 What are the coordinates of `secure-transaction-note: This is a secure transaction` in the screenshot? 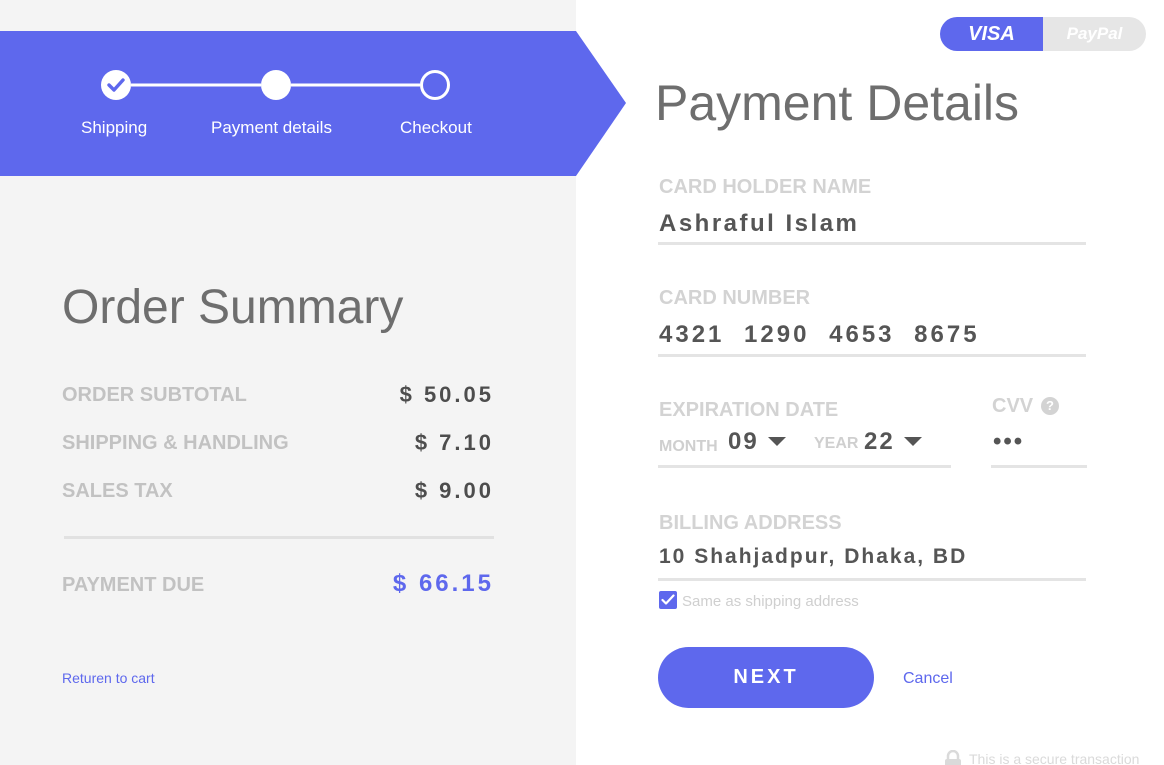 It's located at (1054, 756).